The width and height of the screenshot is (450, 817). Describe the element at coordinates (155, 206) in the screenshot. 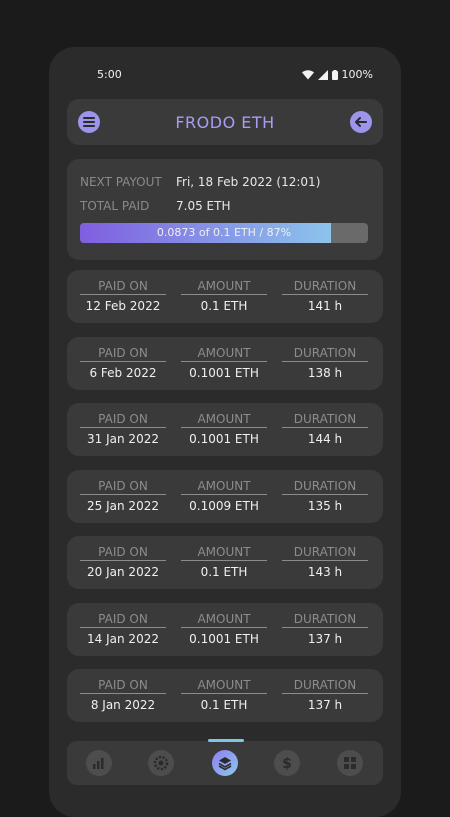

I see `total-paid-row: TOTAL PAID 7.05 ETH` at that location.